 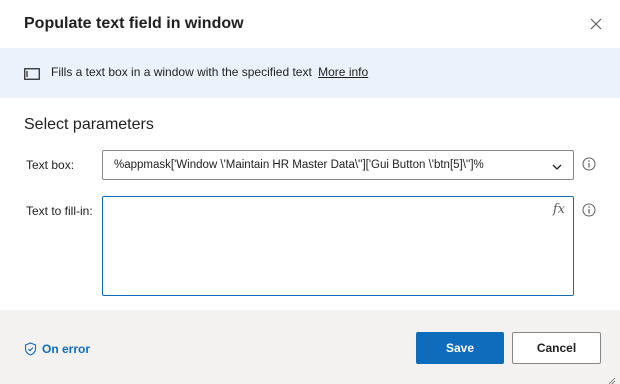 I want to click on text-to-fill-info-icon, so click(x=589, y=210).